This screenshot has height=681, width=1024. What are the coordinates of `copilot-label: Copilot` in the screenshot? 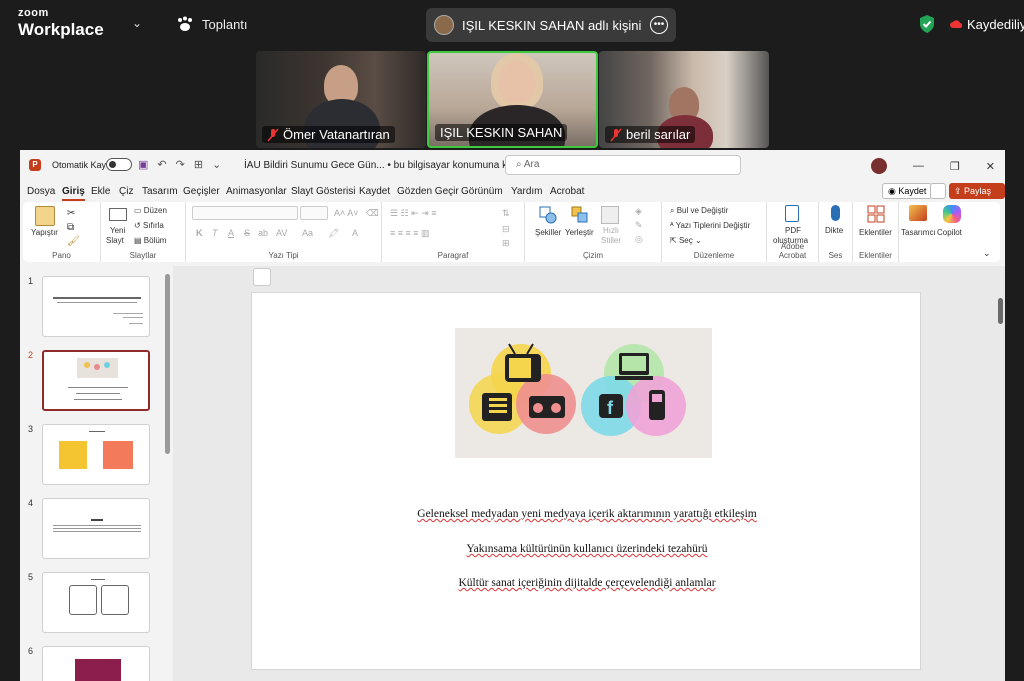 It's located at (949, 232).